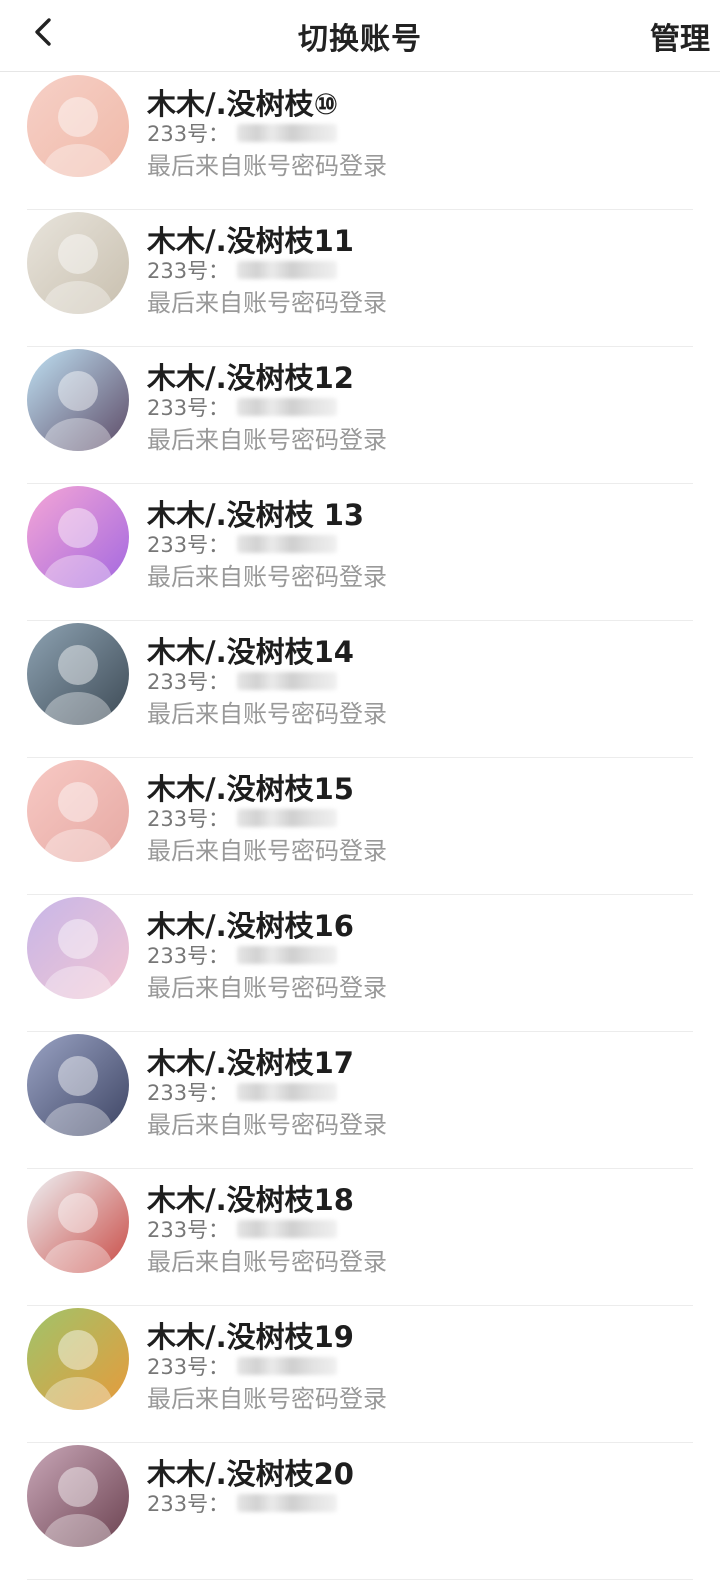 The width and height of the screenshot is (720, 1580). What do you see at coordinates (360, 278) in the screenshot?
I see `account-item: 木木/.没树枝11 233号： 最后来自账号密码登录` at bounding box center [360, 278].